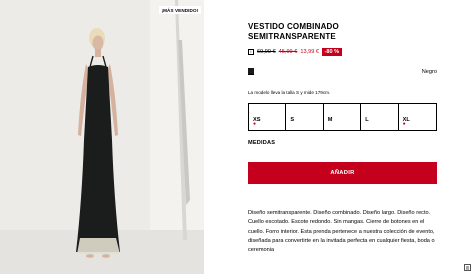 The width and height of the screenshot is (475, 274). What do you see at coordinates (332, 51) in the screenshot?
I see `discount-badge: -80 %` at bounding box center [332, 51].